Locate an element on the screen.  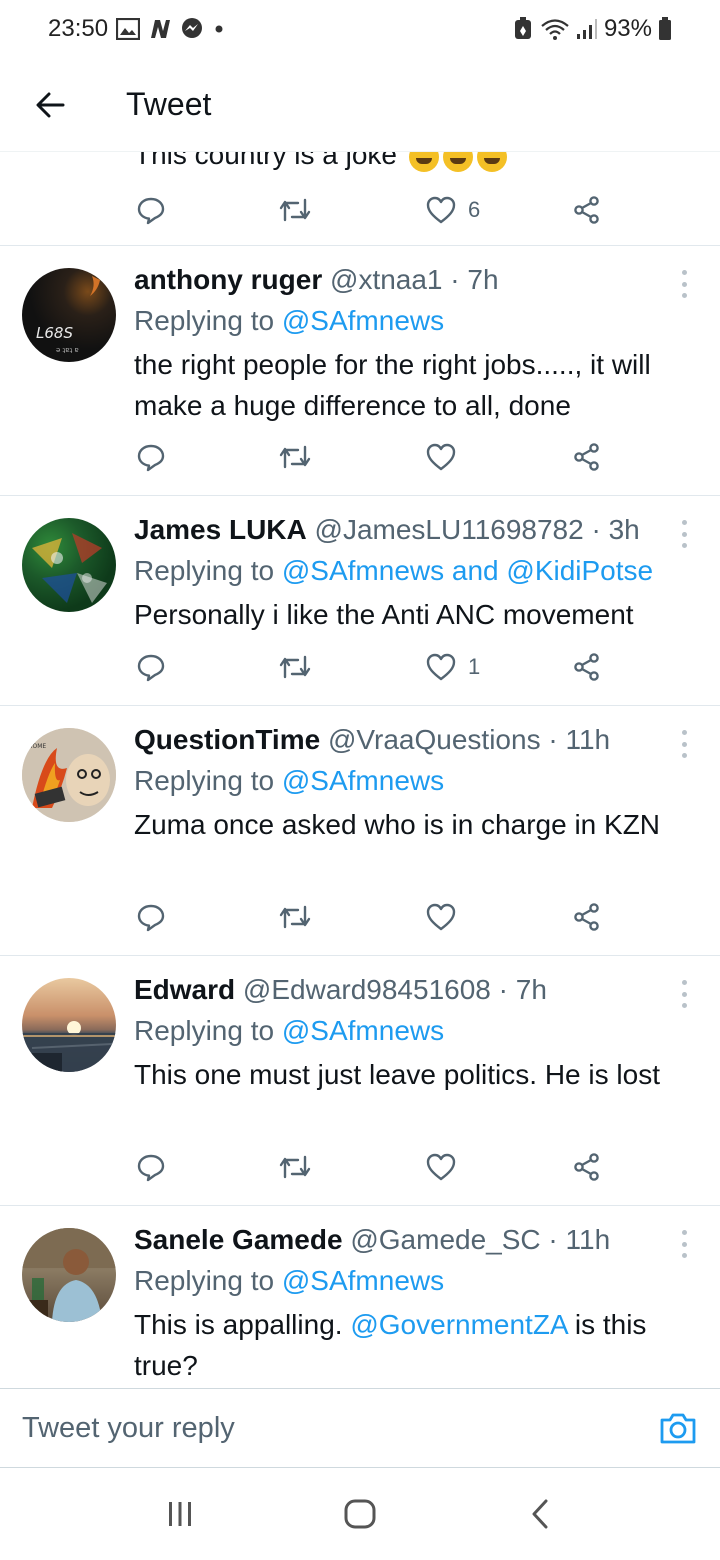
battery-icon is located at coordinates (665, 29).